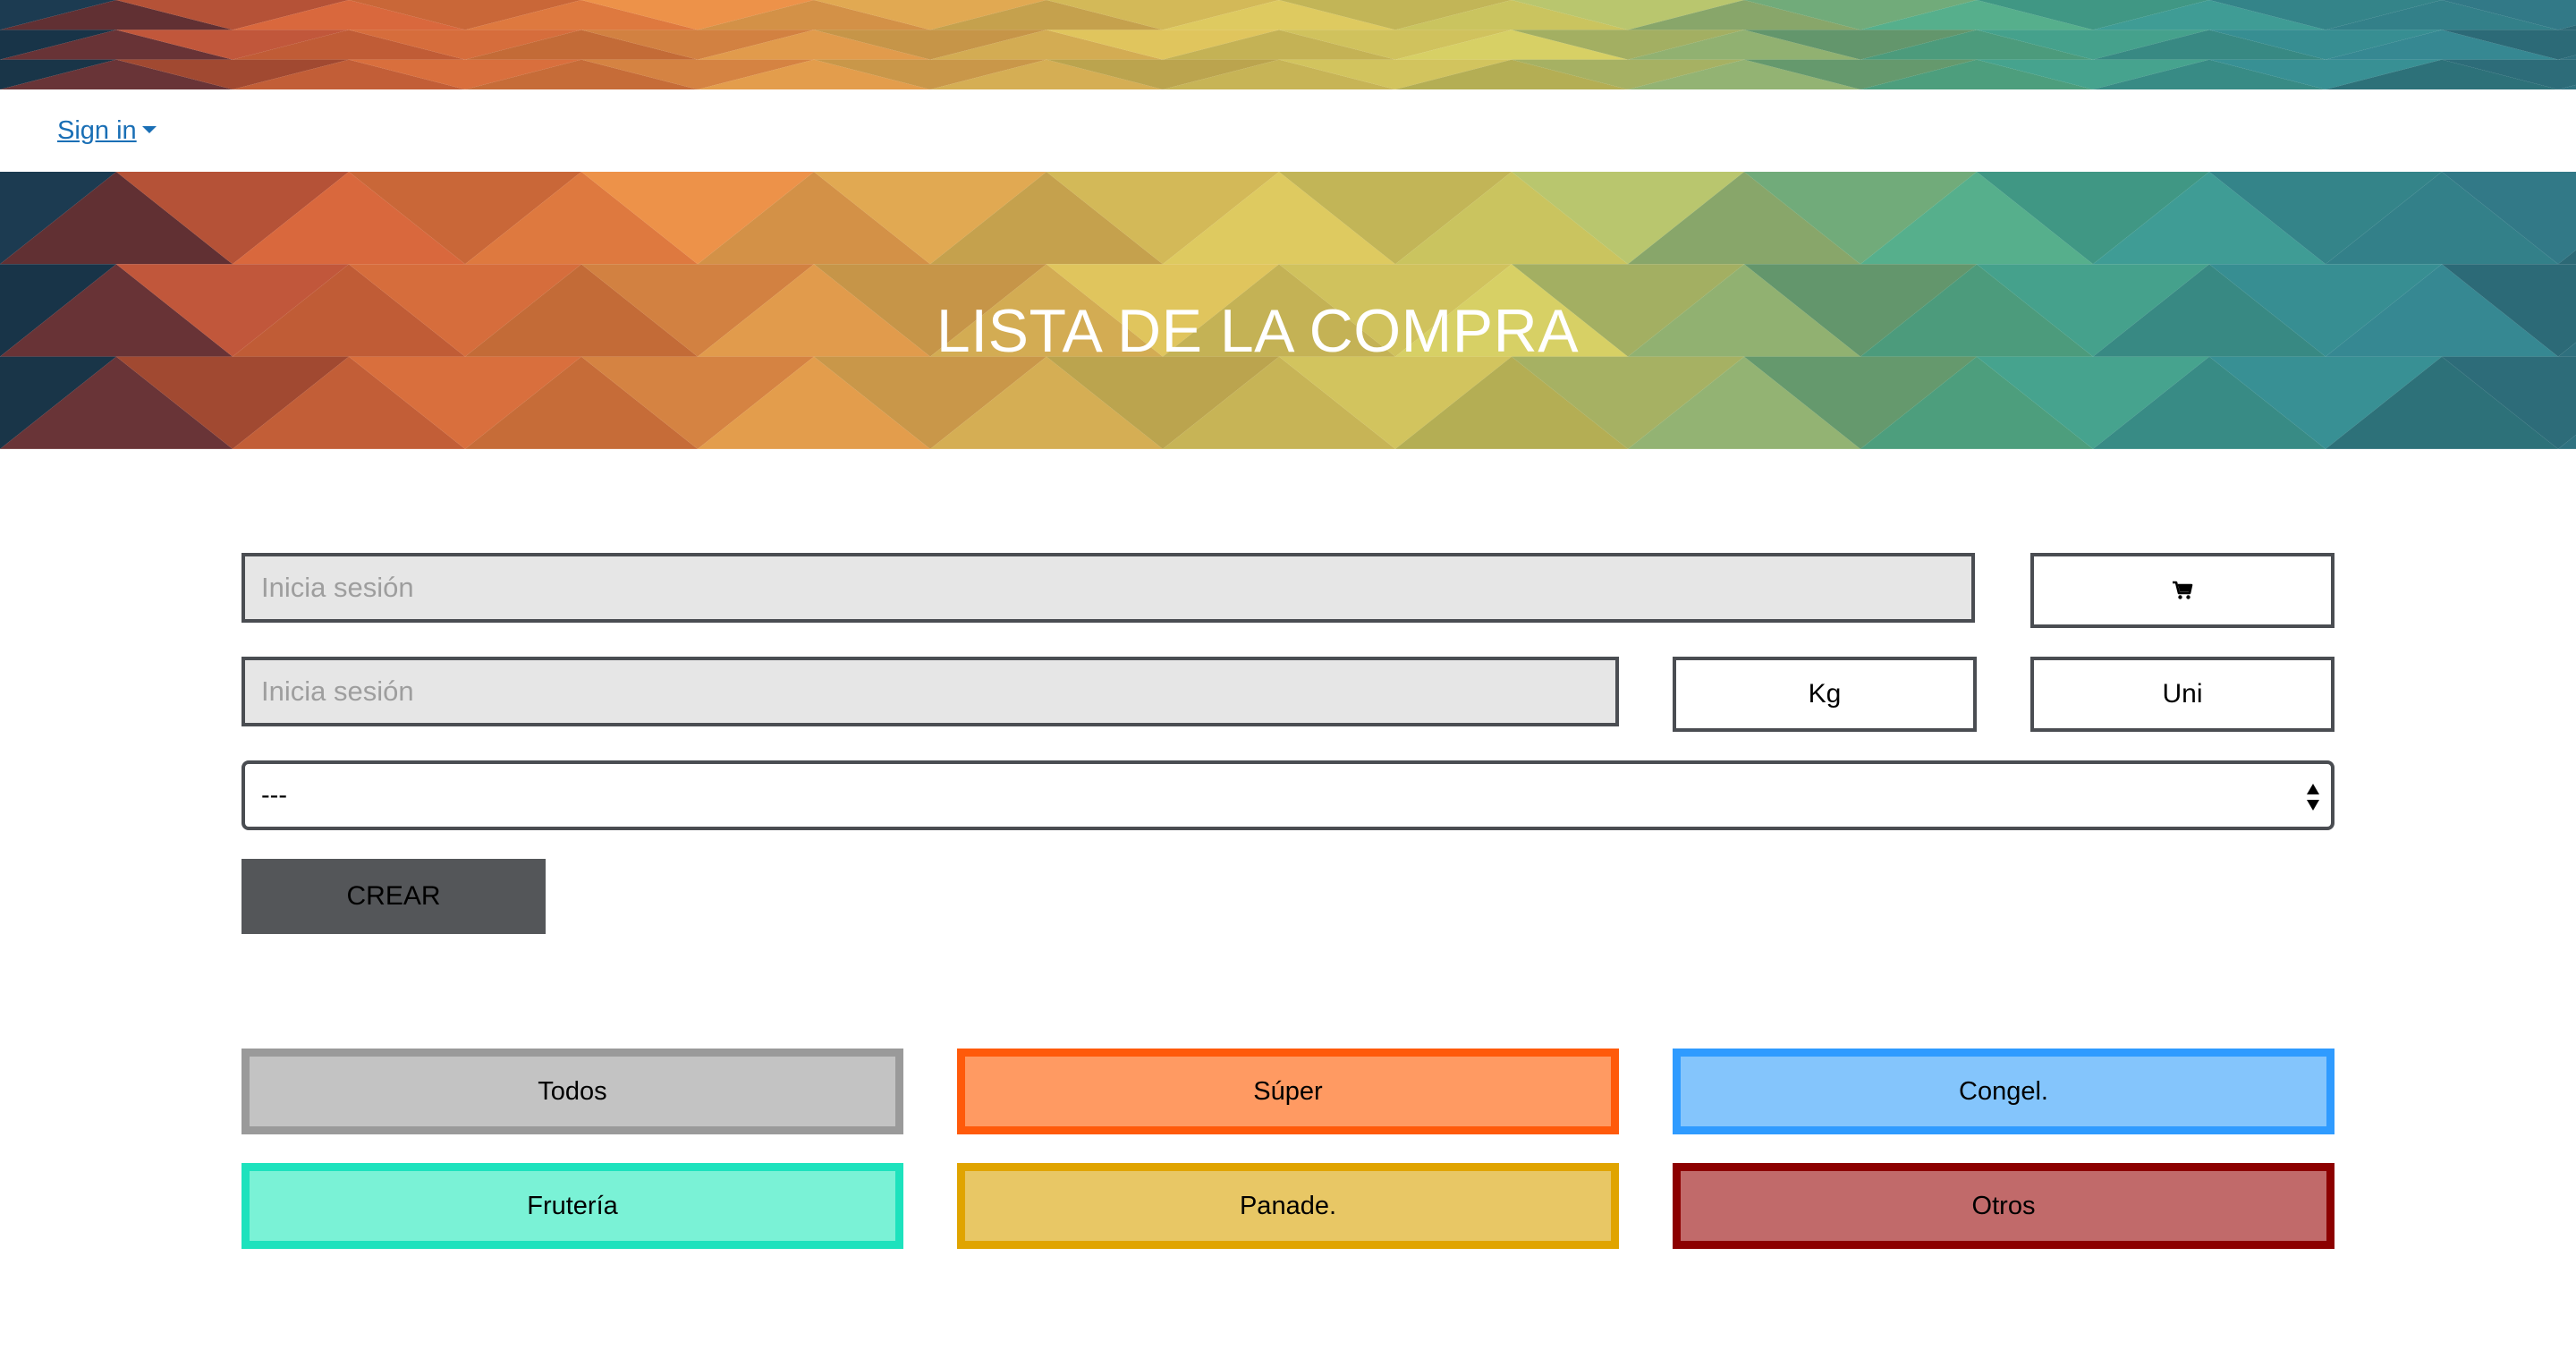 The height and width of the screenshot is (1367, 2576). I want to click on filter-otros-button: Otros, so click(2003, 1206).